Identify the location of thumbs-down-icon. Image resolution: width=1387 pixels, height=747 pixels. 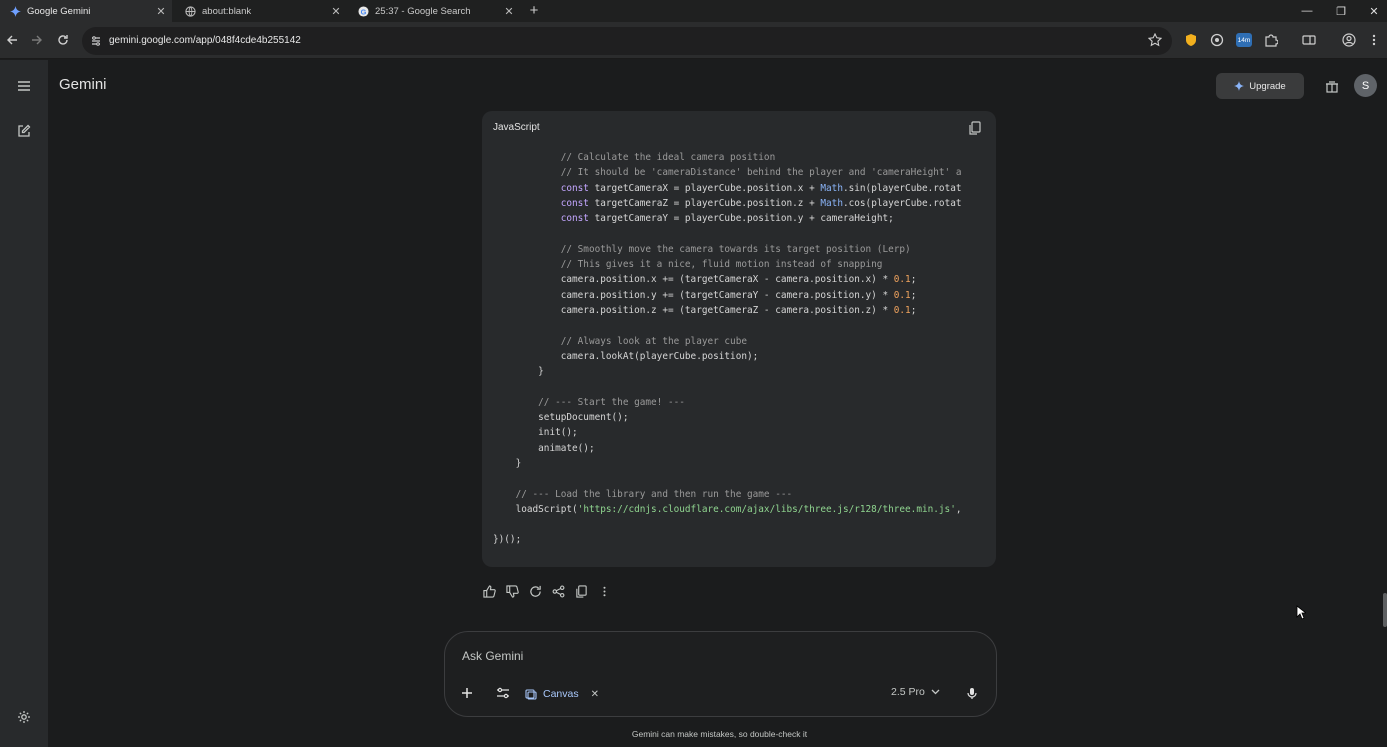
(512, 591).